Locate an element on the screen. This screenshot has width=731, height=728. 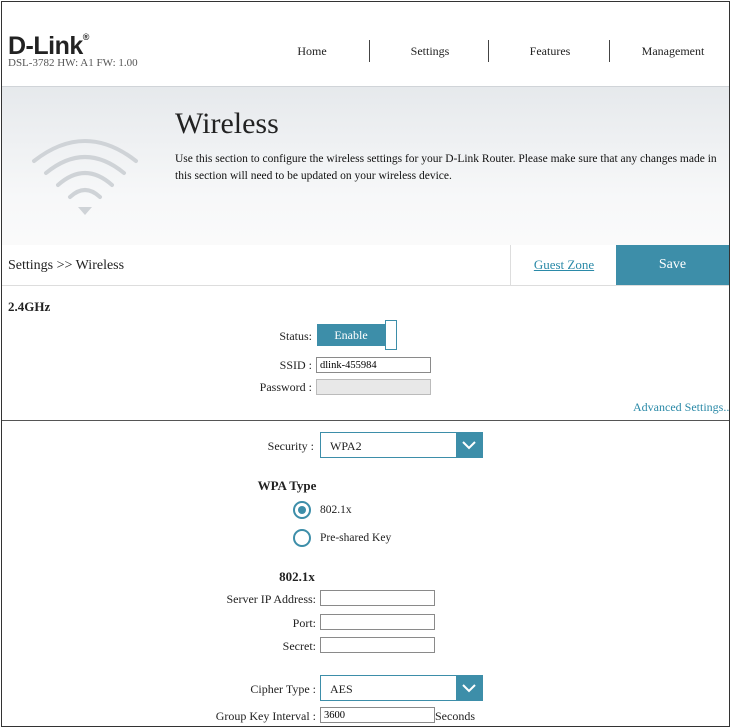
breadcrumb: Settings >> Wireless is located at coordinates (66, 265).